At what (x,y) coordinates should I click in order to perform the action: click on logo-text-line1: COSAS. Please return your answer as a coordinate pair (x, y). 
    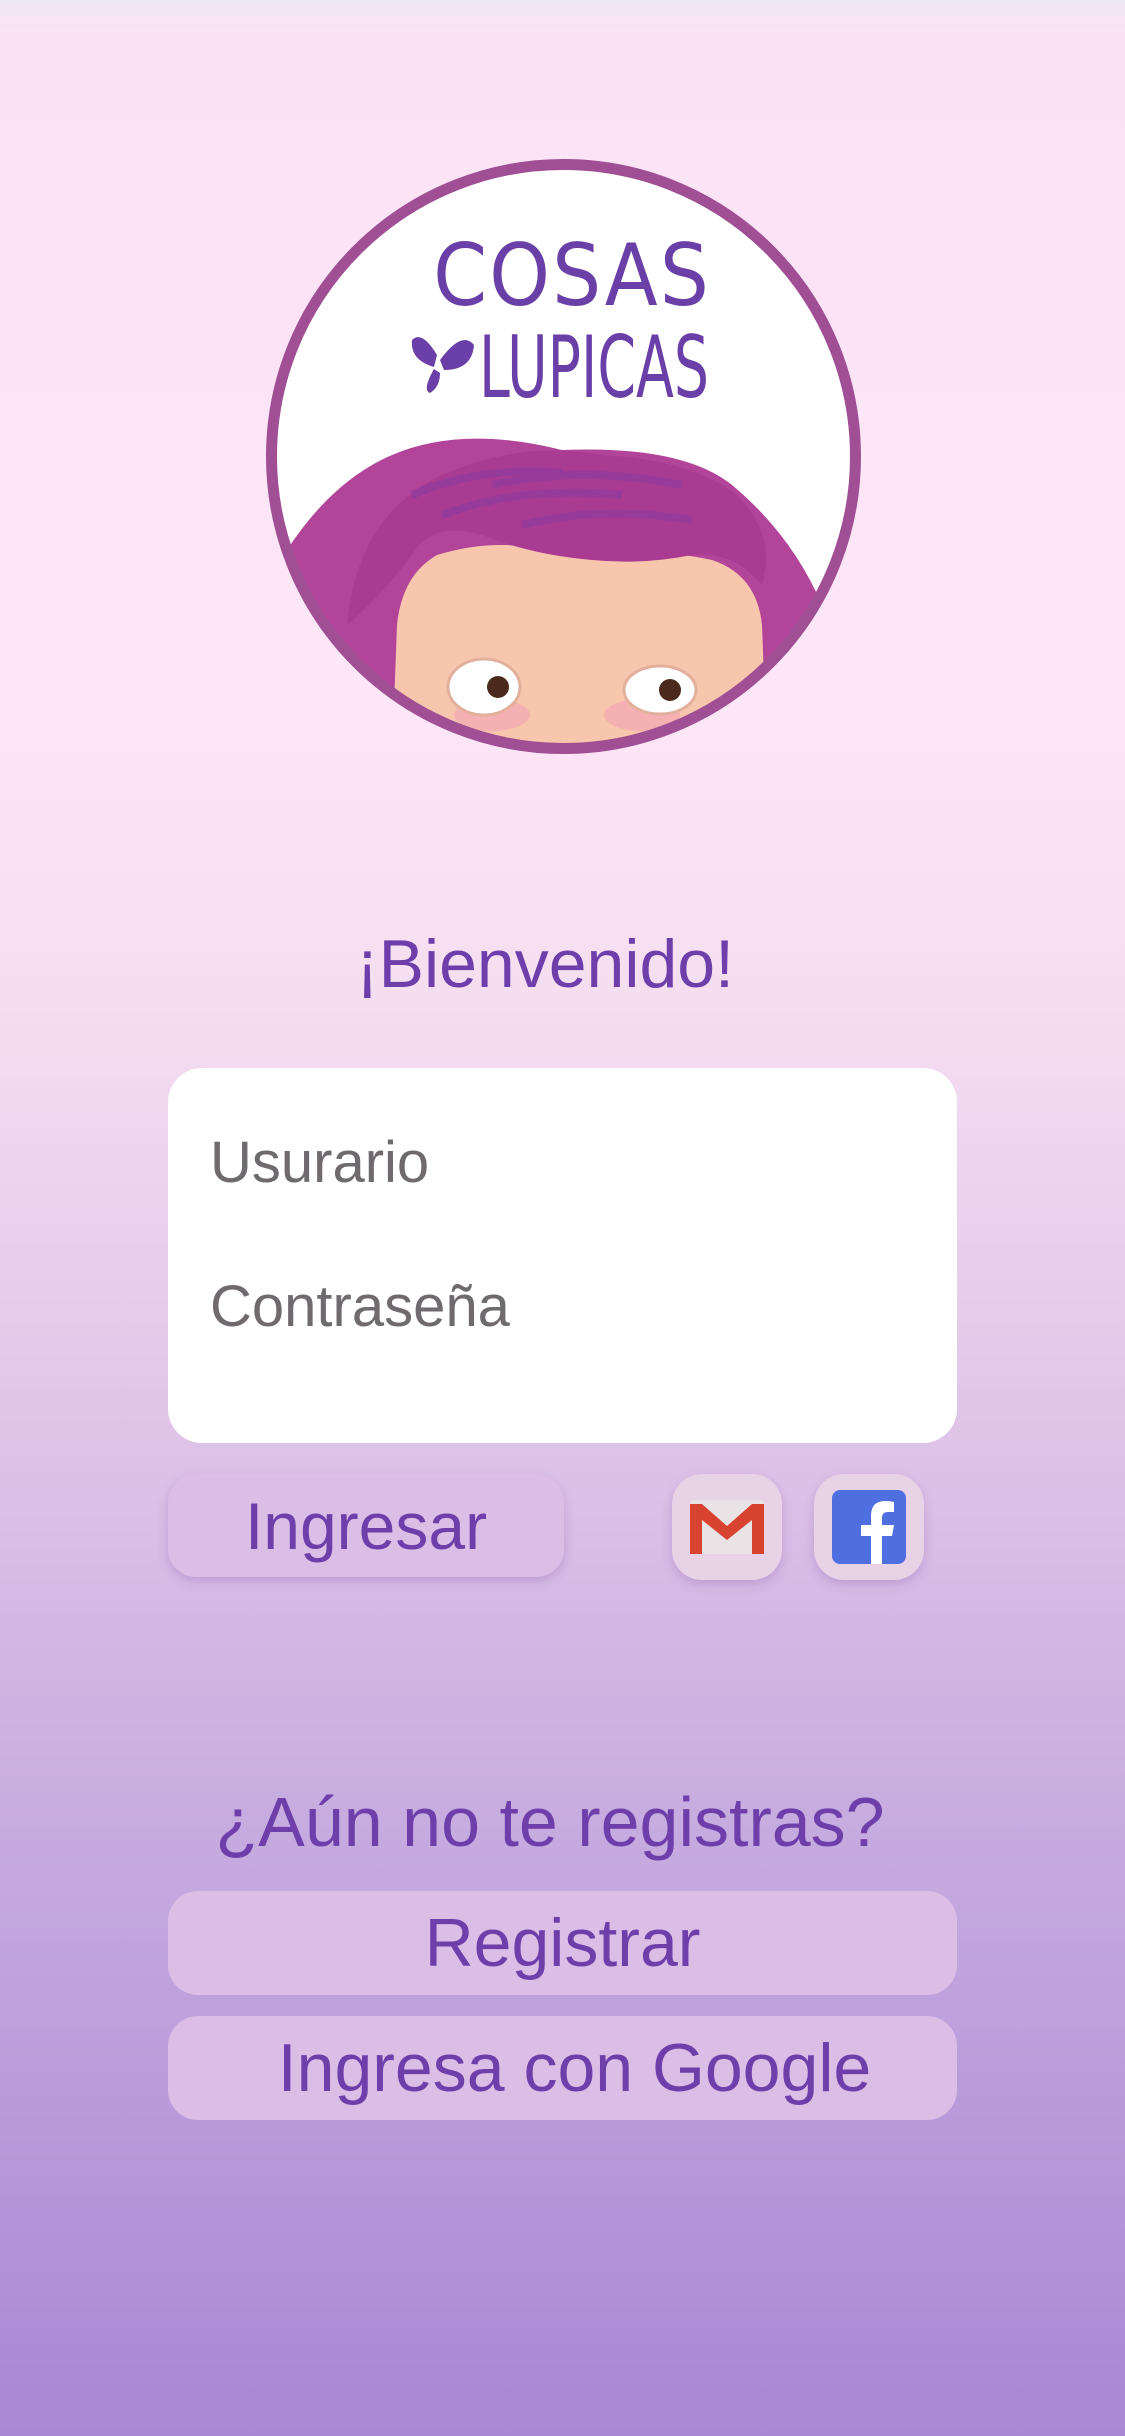
    Looking at the image, I should click on (572, 276).